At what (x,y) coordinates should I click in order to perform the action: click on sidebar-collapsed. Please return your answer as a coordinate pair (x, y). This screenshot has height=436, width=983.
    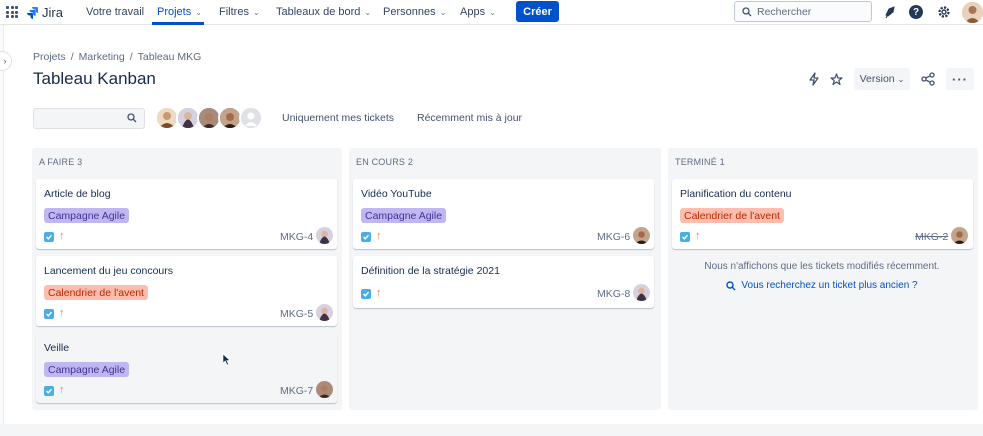
    Looking at the image, I should click on (2, 230).